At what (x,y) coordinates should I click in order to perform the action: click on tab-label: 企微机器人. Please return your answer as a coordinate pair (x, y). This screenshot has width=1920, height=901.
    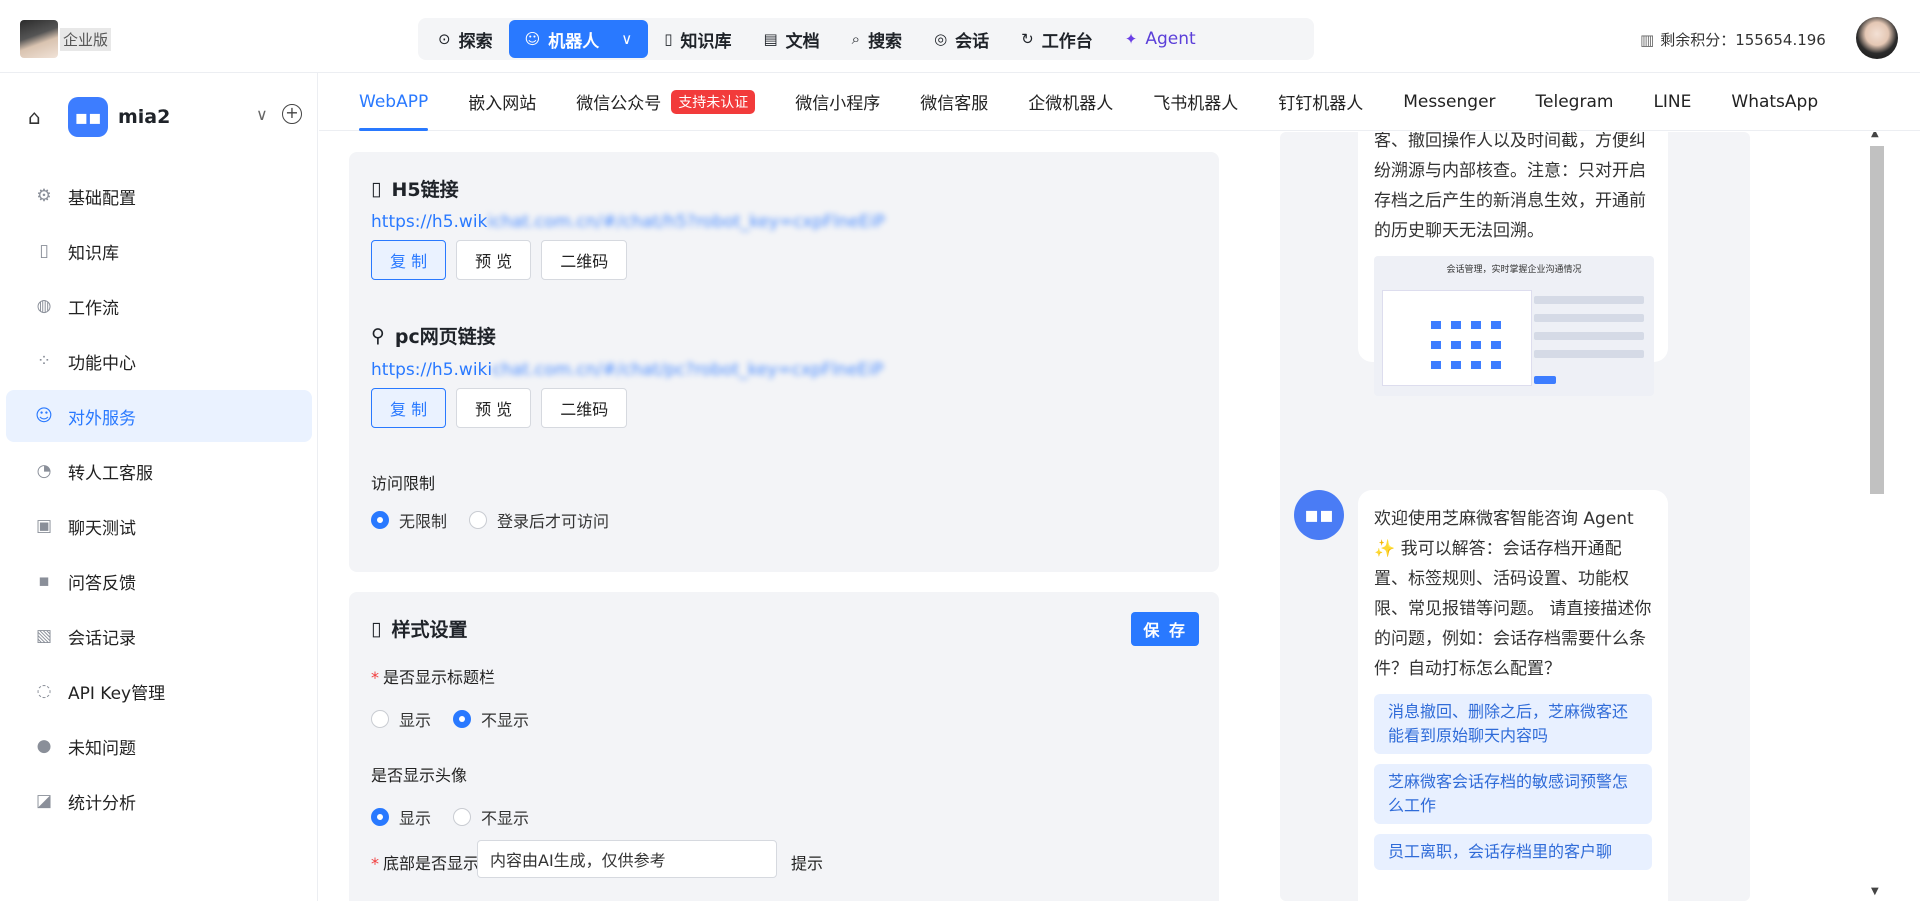
    Looking at the image, I should click on (1071, 104).